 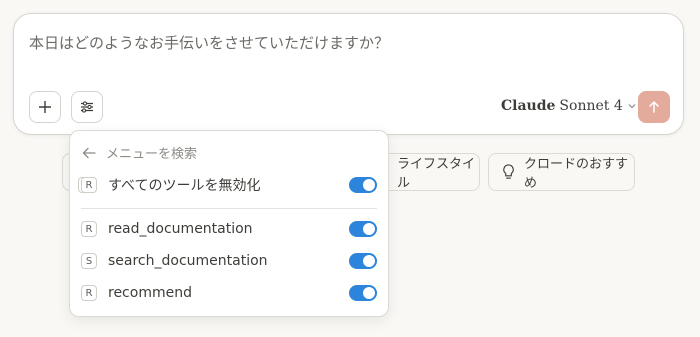 I want to click on plus-icon, so click(x=45, y=107).